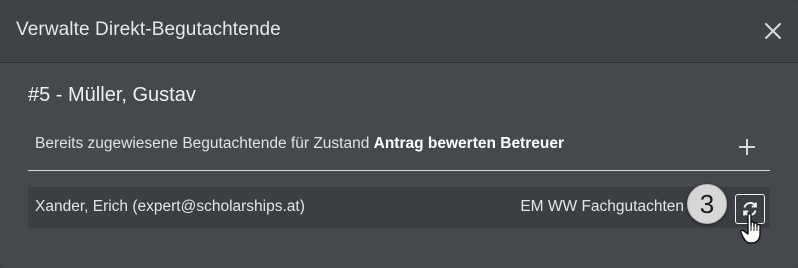 This screenshot has width=798, height=268. Describe the element at coordinates (468, 143) in the screenshot. I see `workflow-state-name: Antrag bewerten Betreuer` at that location.